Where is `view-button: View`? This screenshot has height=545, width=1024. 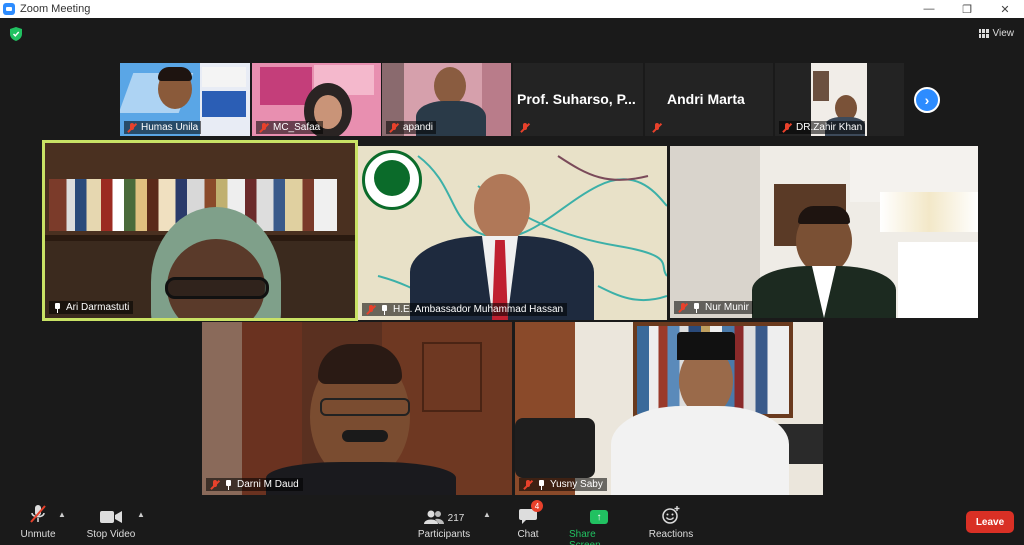 view-button: View is located at coordinates (996, 33).